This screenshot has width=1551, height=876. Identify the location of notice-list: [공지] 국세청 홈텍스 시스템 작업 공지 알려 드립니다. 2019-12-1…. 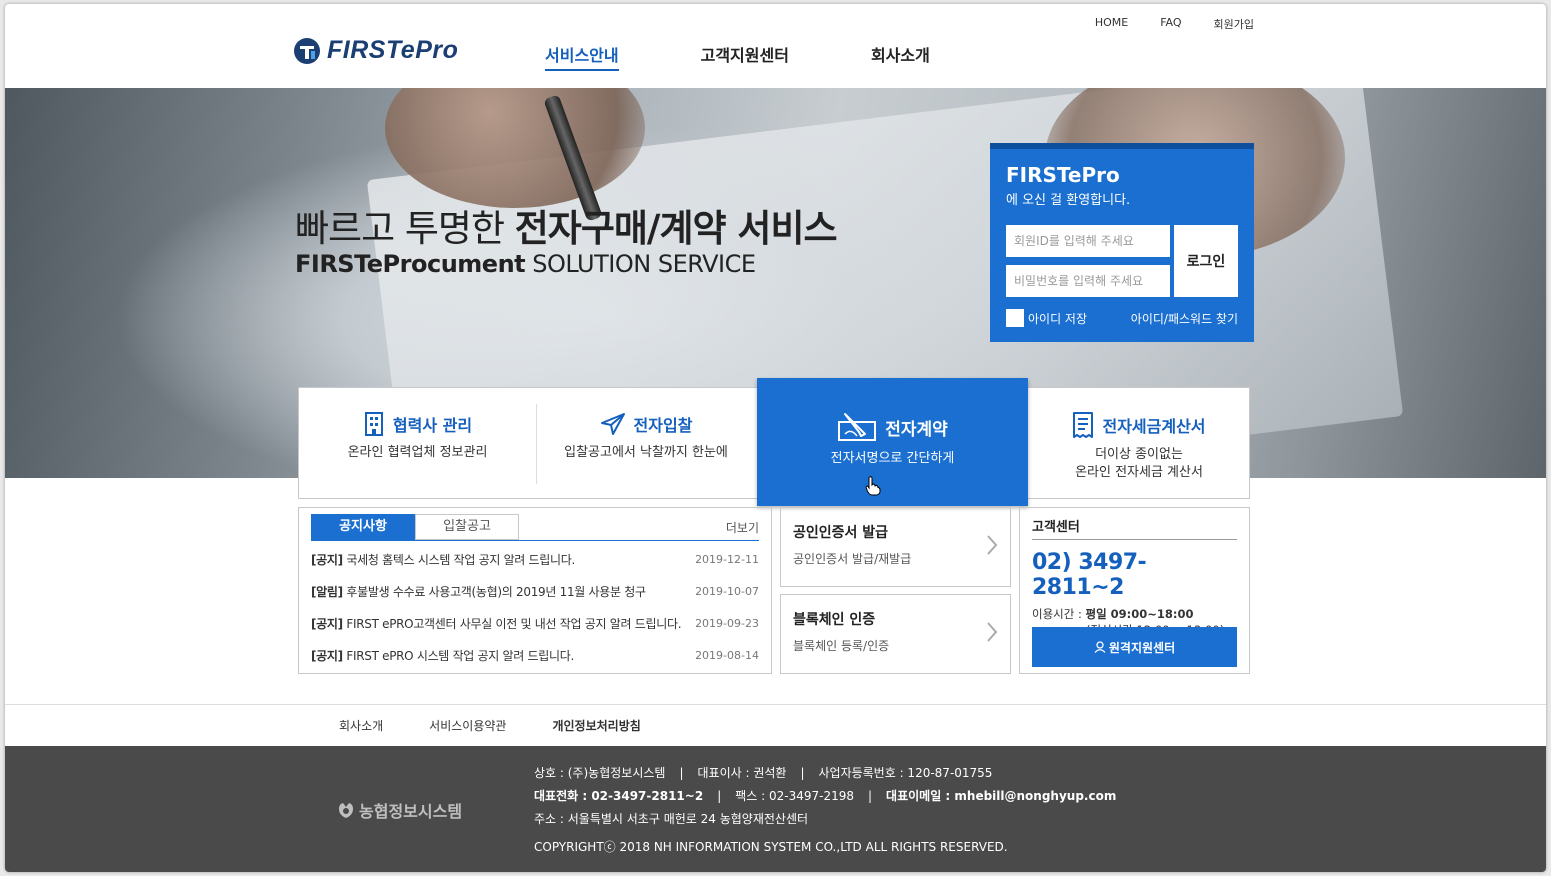
(535, 608).